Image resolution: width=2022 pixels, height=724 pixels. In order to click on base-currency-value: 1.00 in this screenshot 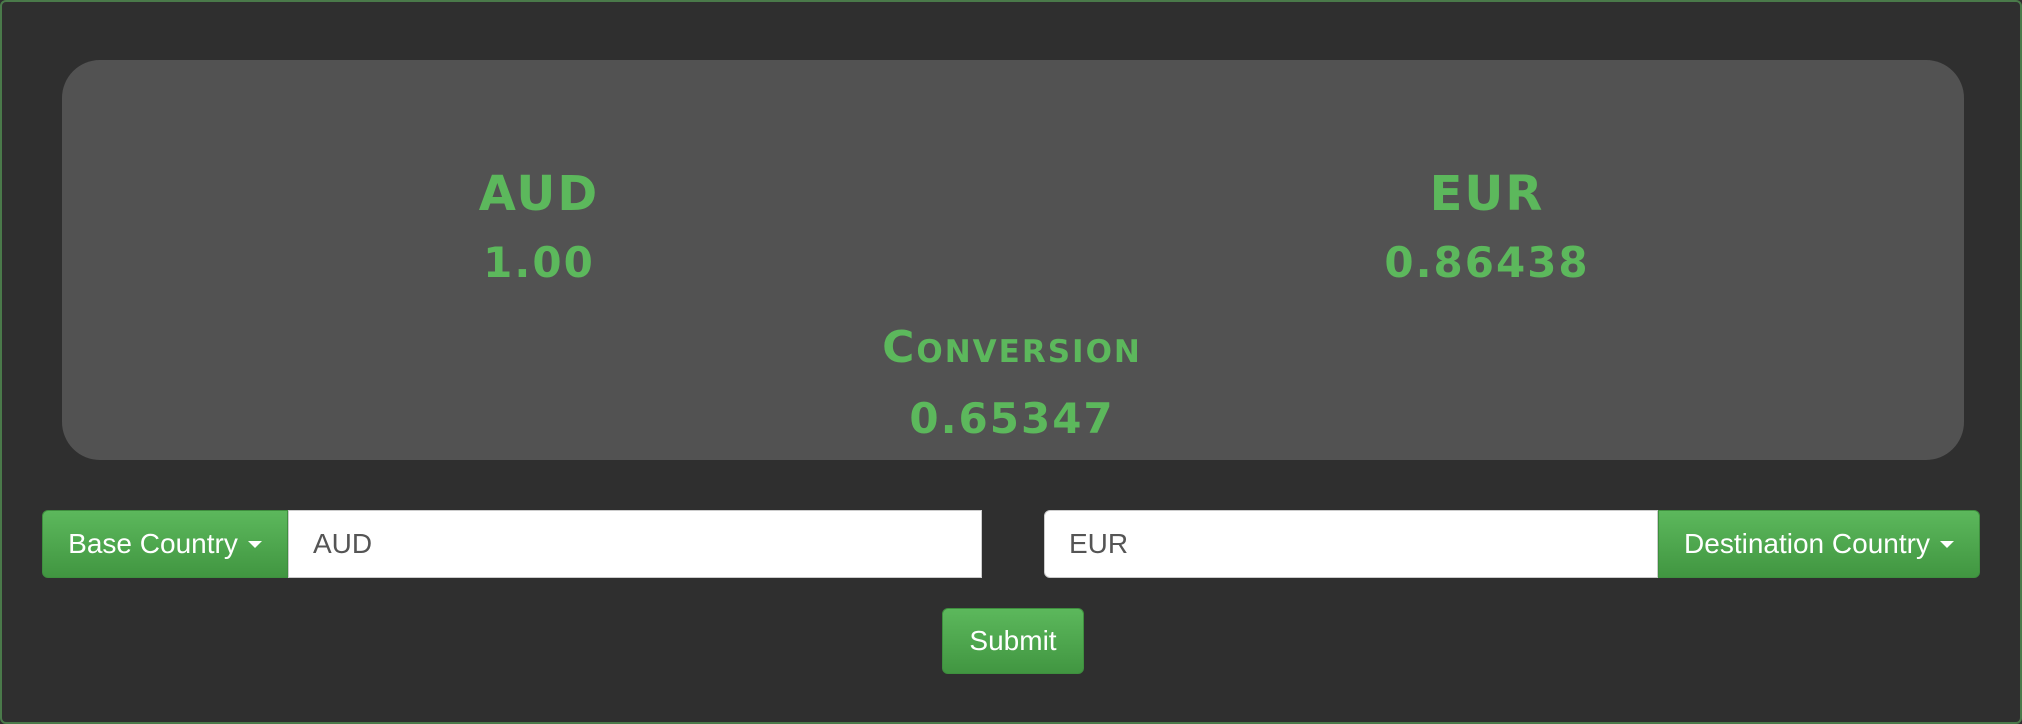, I will do `click(539, 262)`.